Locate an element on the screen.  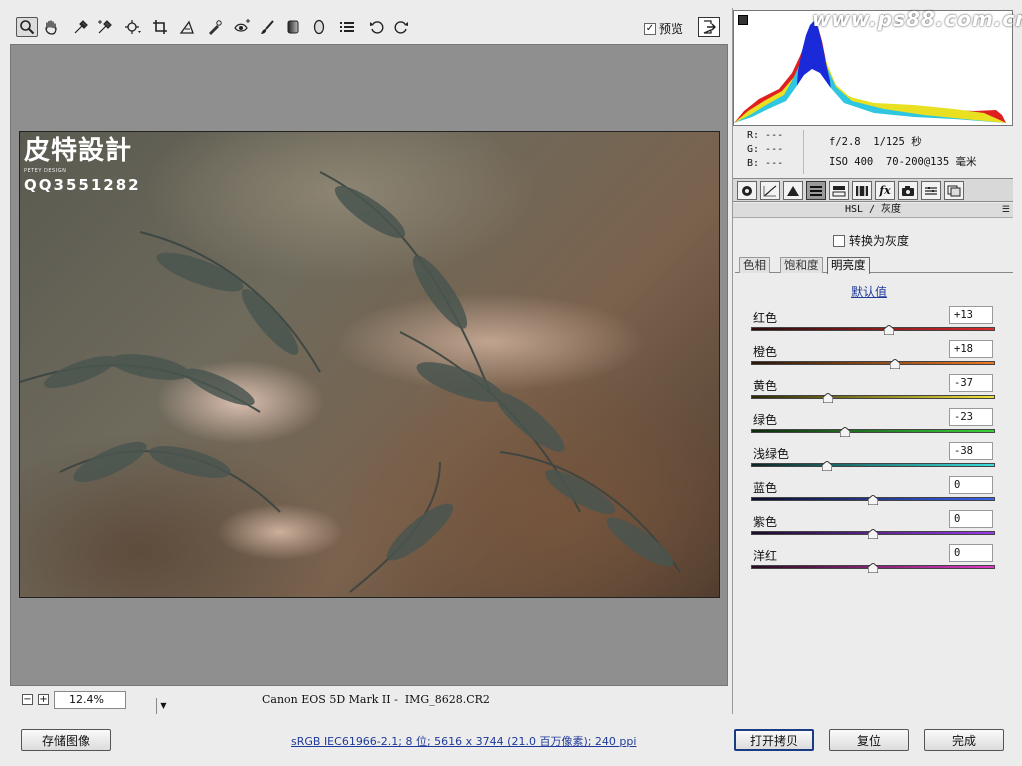
lens: 70-200@135 毫米 is located at coordinates (931, 162).